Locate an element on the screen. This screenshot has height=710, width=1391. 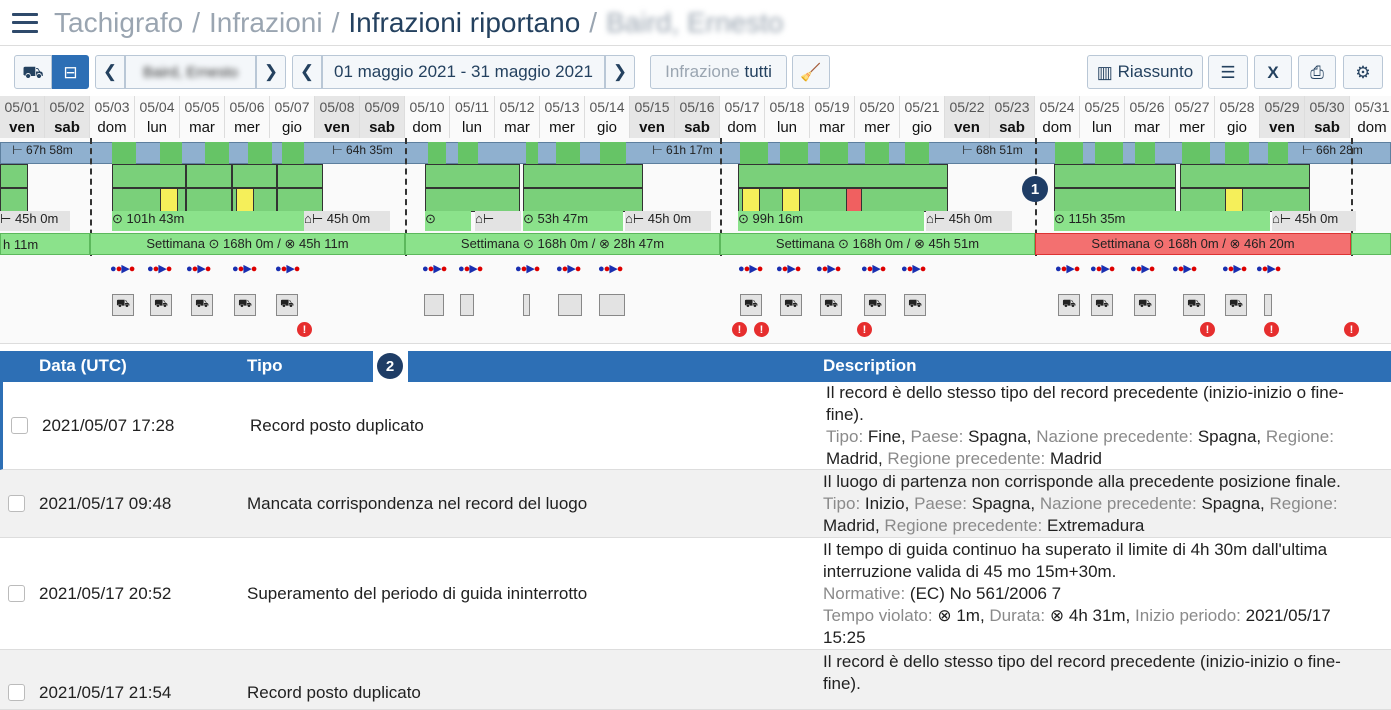
menu-icon is located at coordinates (25, 22).